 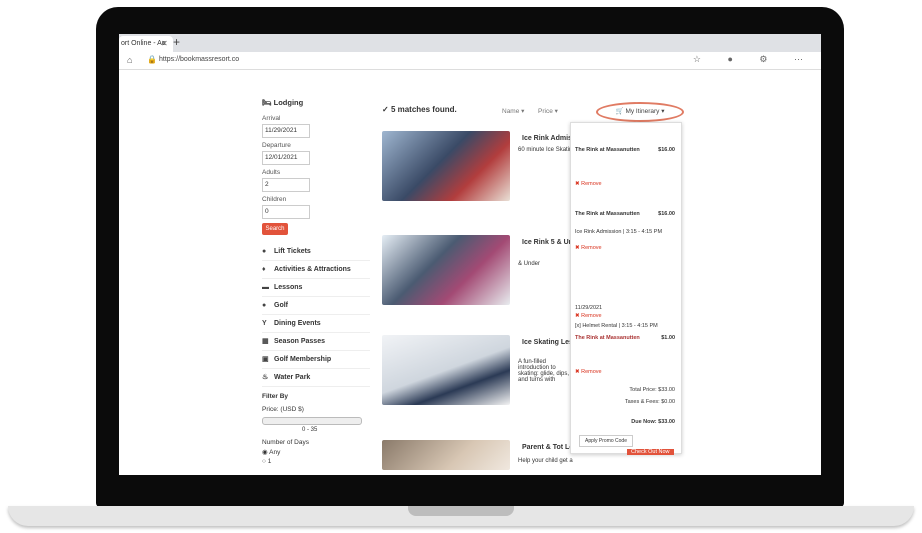 What do you see at coordinates (310, 430) in the screenshot?
I see `price-range: 0 - 35` at bounding box center [310, 430].